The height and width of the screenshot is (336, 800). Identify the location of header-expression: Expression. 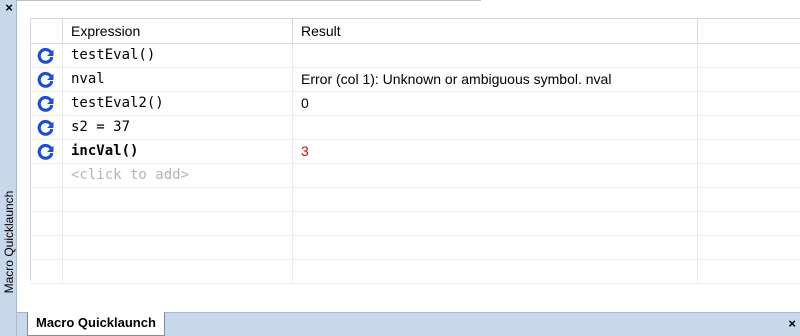
(178, 31).